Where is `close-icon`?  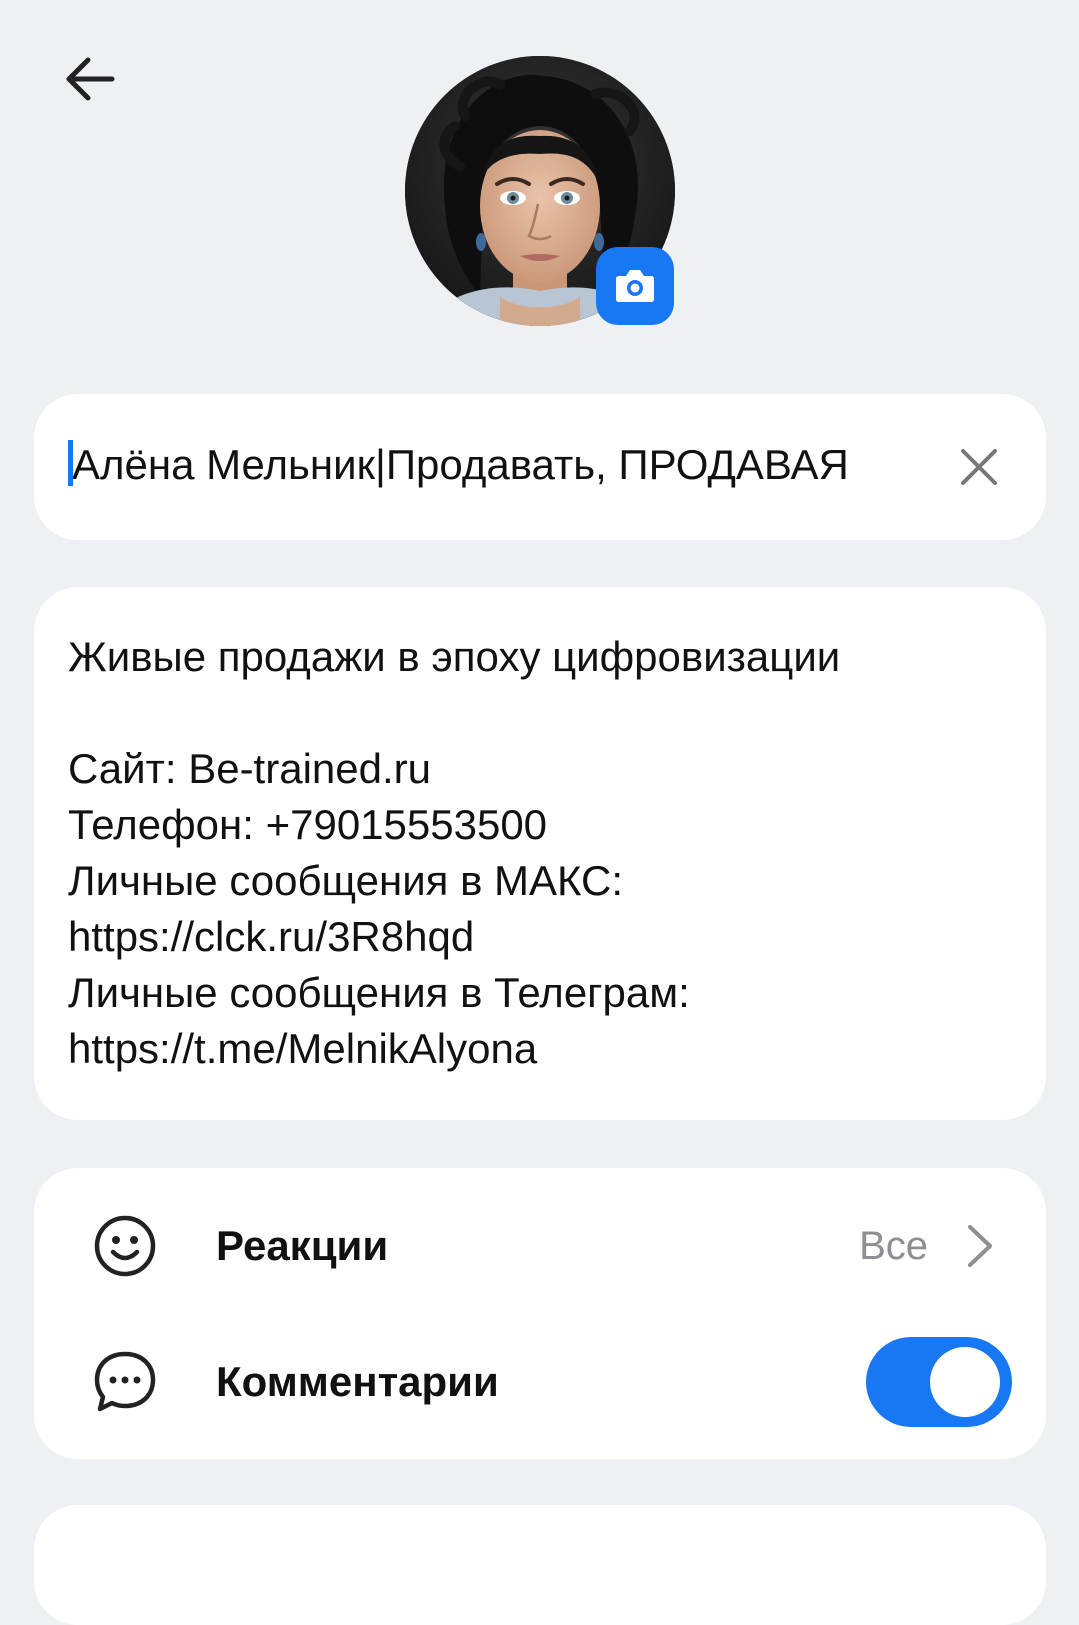
close-icon is located at coordinates (979, 467).